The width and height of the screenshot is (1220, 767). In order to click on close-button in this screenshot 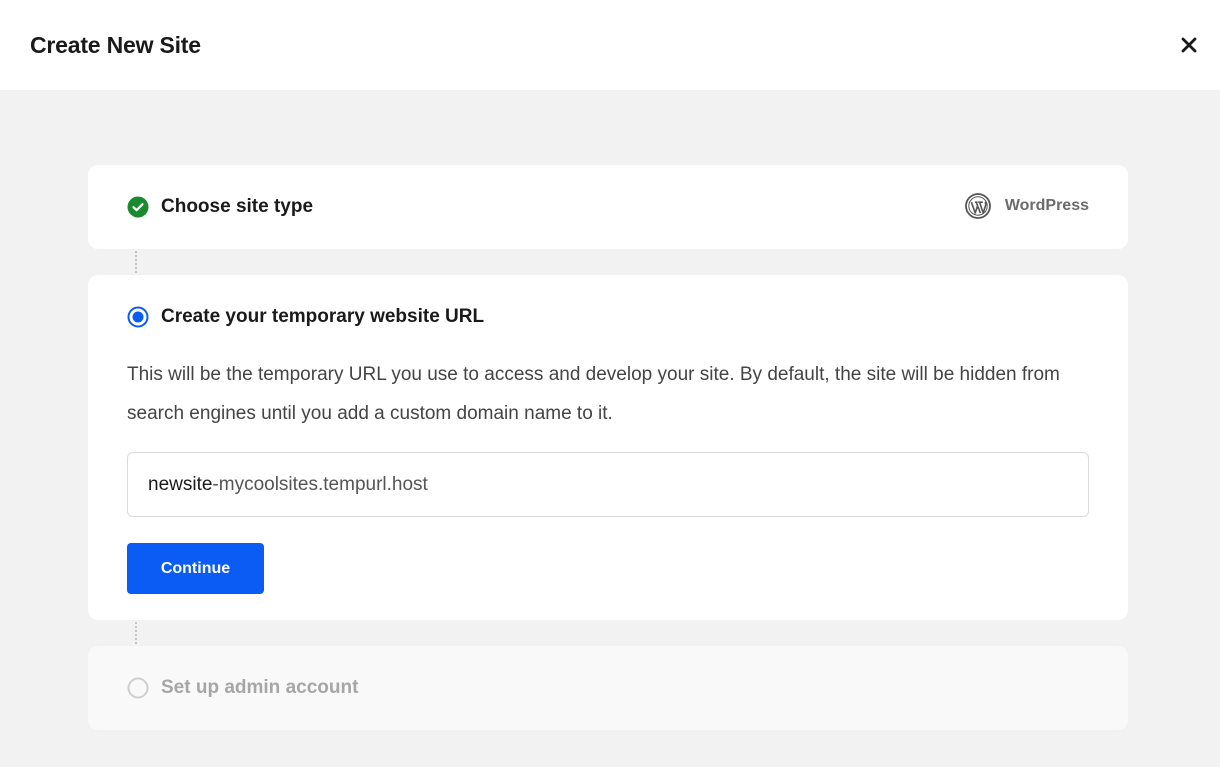, I will do `click(1189, 45)`.